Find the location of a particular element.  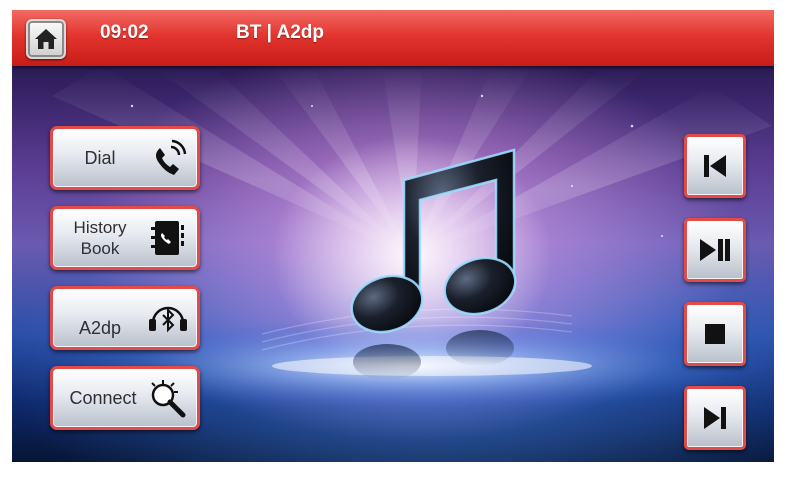

phone-icon is located at coordinates (171, 157).